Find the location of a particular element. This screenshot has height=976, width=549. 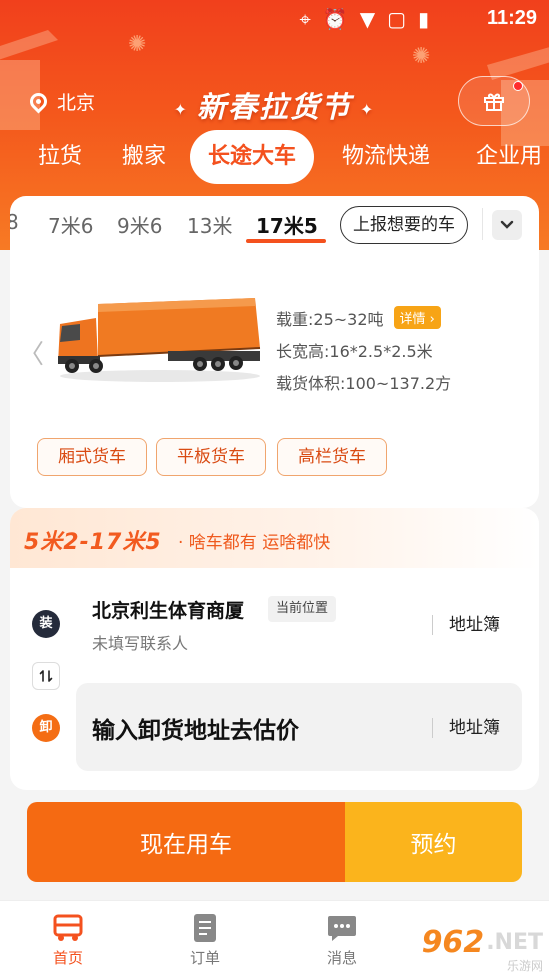

tab-moving: 搬家 is located at coordinates (144, 157).